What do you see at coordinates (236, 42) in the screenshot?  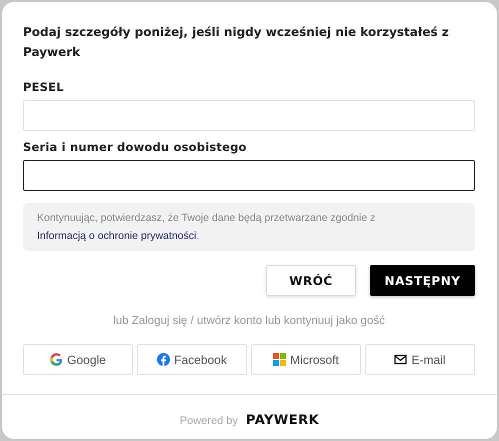 I see `form-title: Podaj szczegóły poniżej, jeśli nigdy wcześniej nie korzystałeś z Paywerk` at bounding box center [236, 42].